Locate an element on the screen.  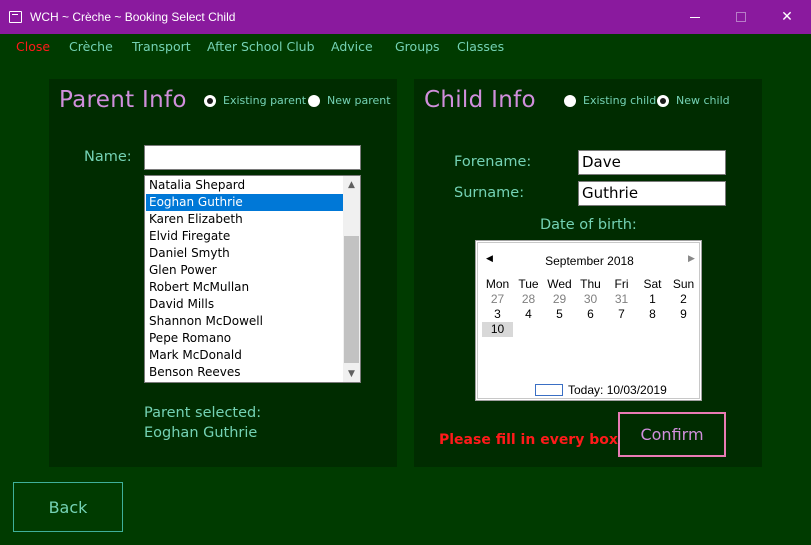
close-icon: ✕ is located at coordinates (787, 17).